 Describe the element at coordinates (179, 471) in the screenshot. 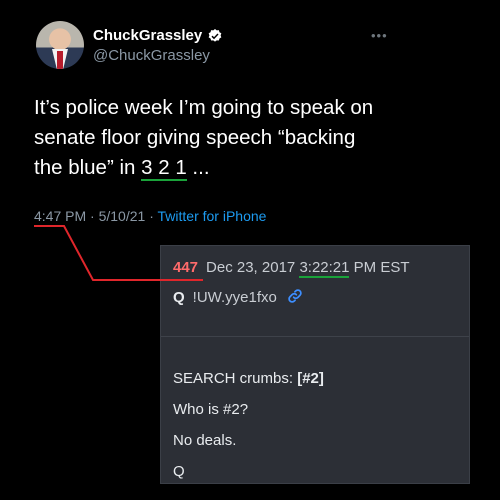

I see `q-body-line: Q` at that location.